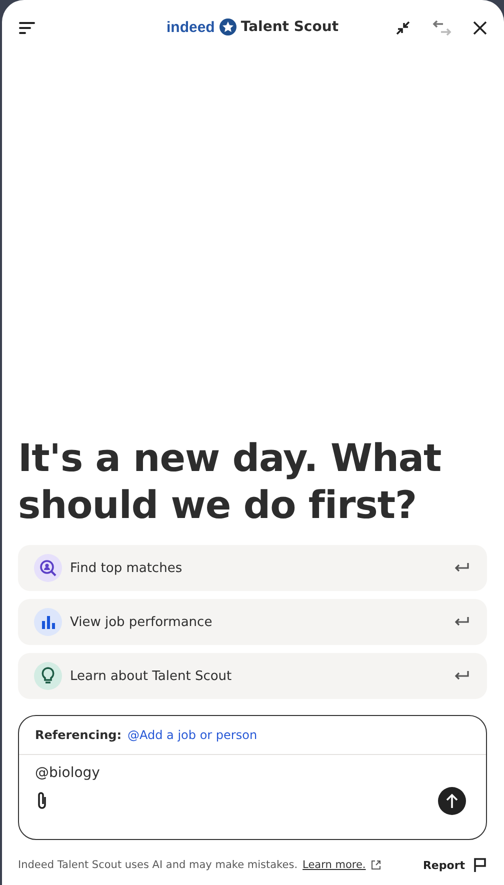  What do you see at coordinates (252, 676) in the screenshot?
I see `suggestion-button: Learn about Talent Scout` at bounding box center [252, 676].